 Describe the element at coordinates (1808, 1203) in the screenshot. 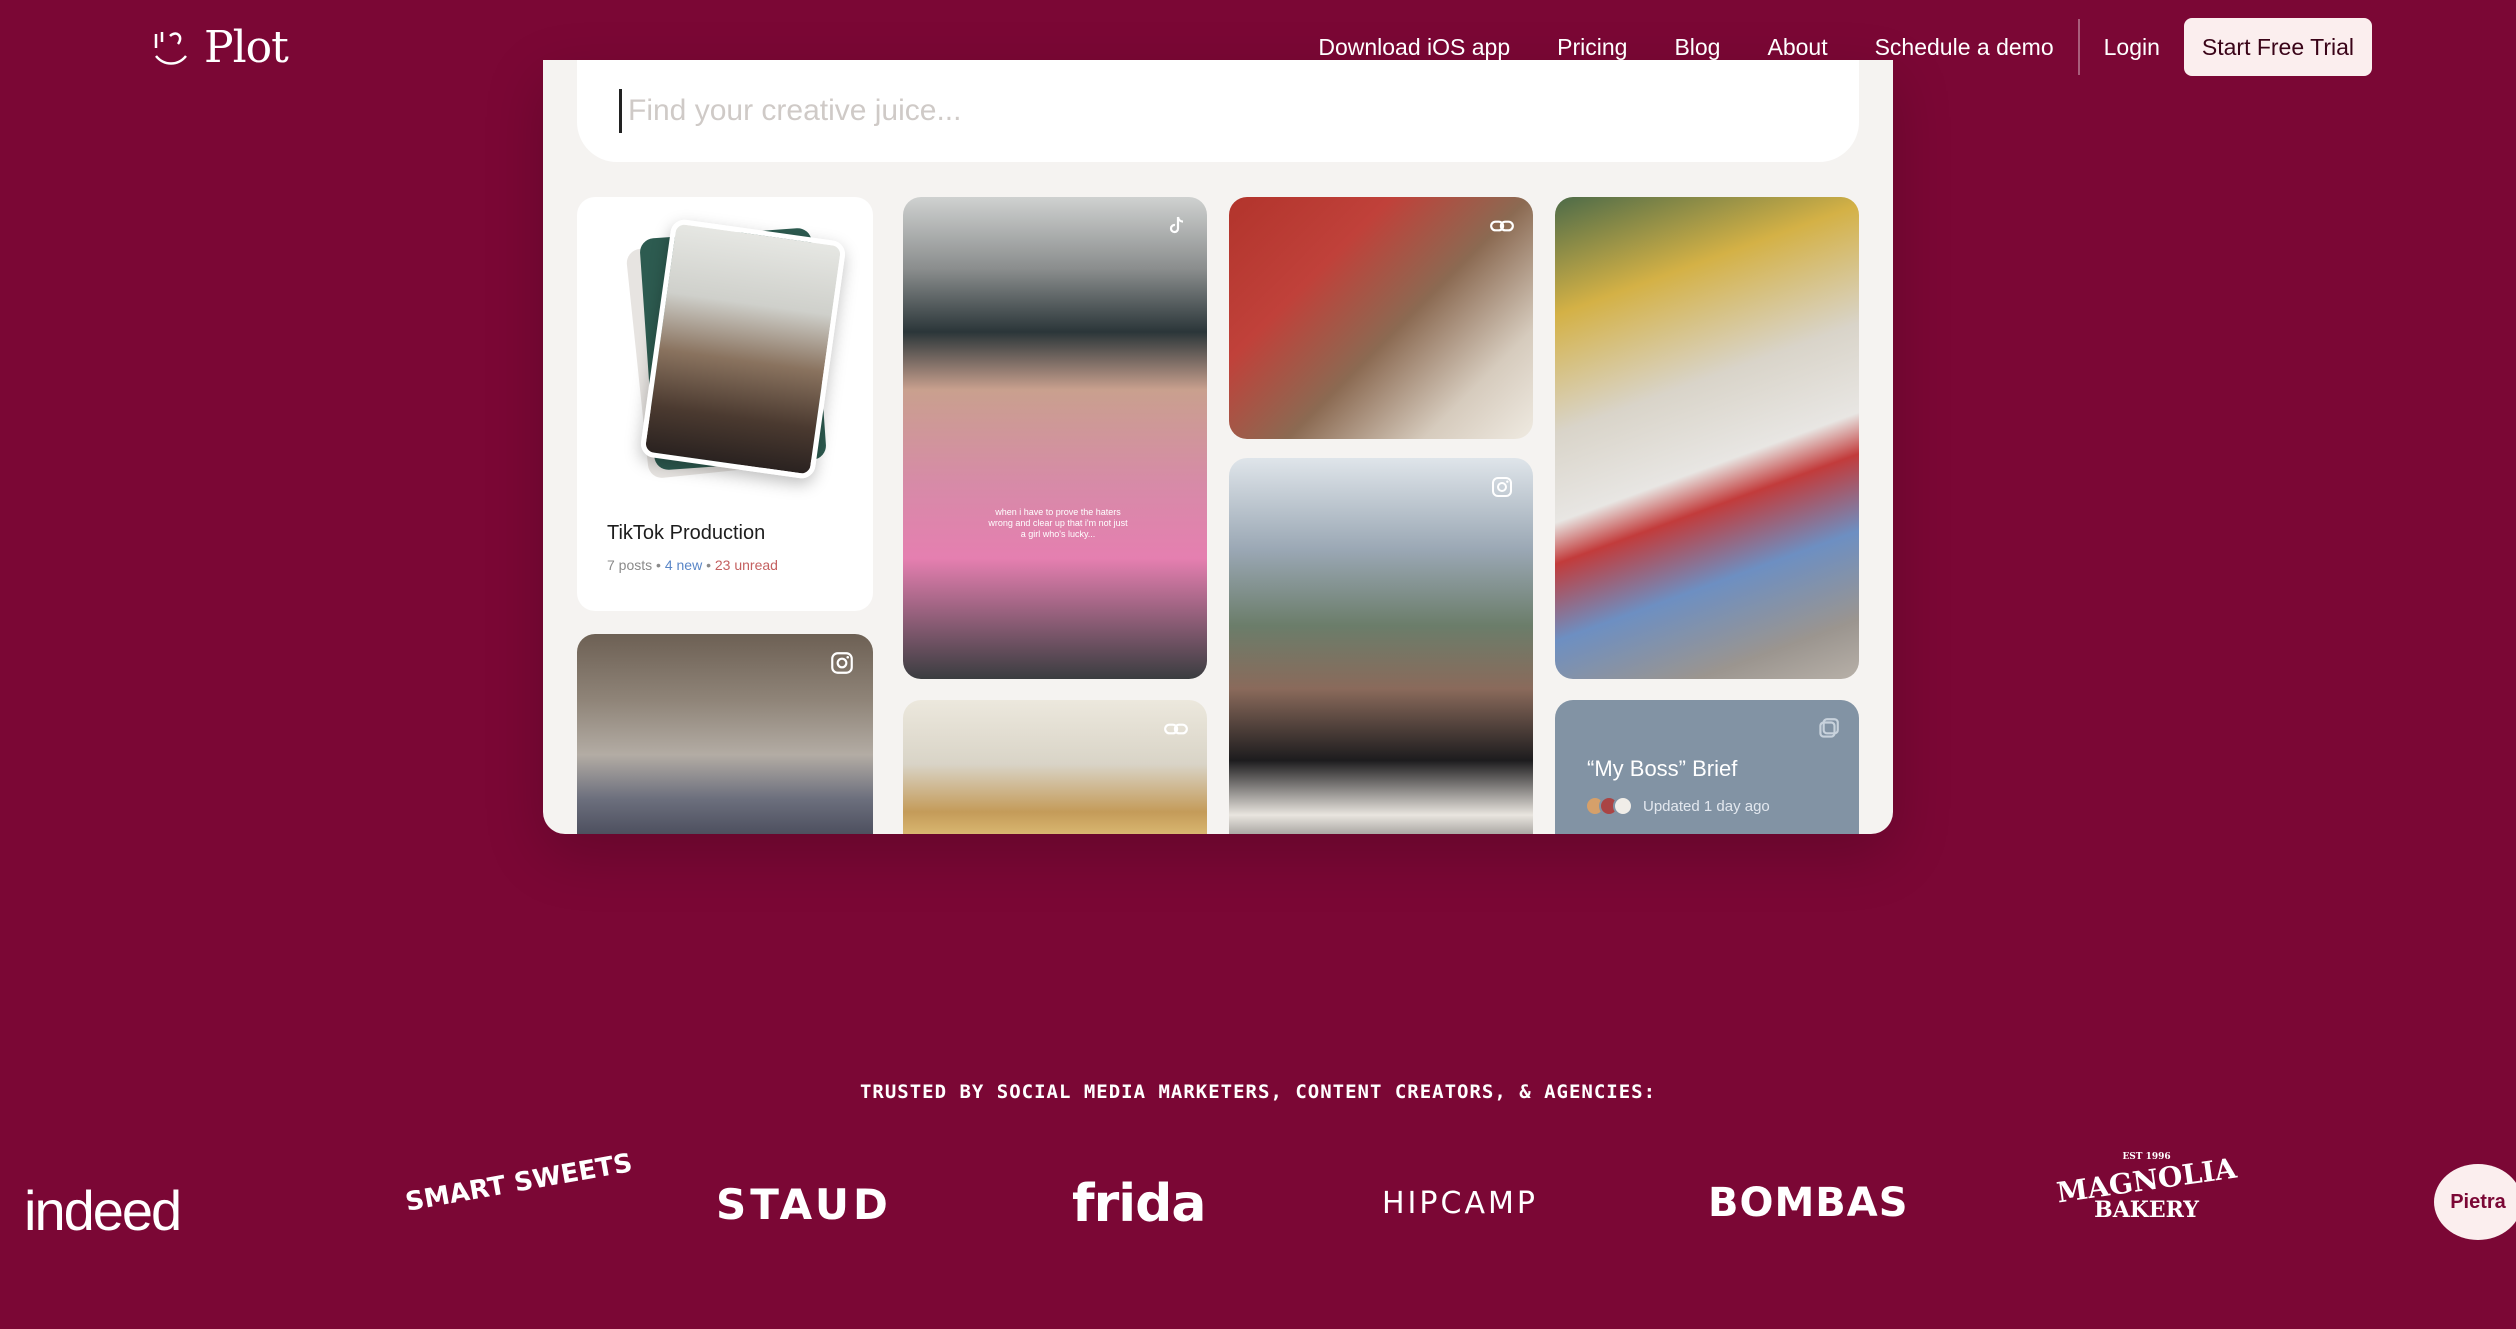

I see `logo-bombas: BOMBAS` at that location.